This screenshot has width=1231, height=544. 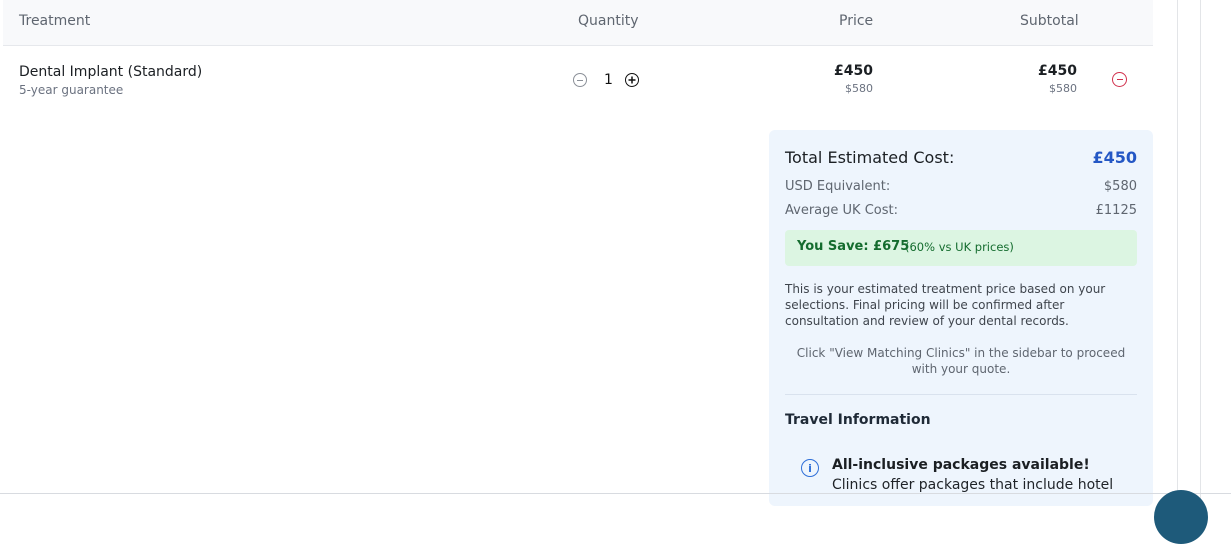 I want to click on plus-circle-icon, so click(x=632, y=80).